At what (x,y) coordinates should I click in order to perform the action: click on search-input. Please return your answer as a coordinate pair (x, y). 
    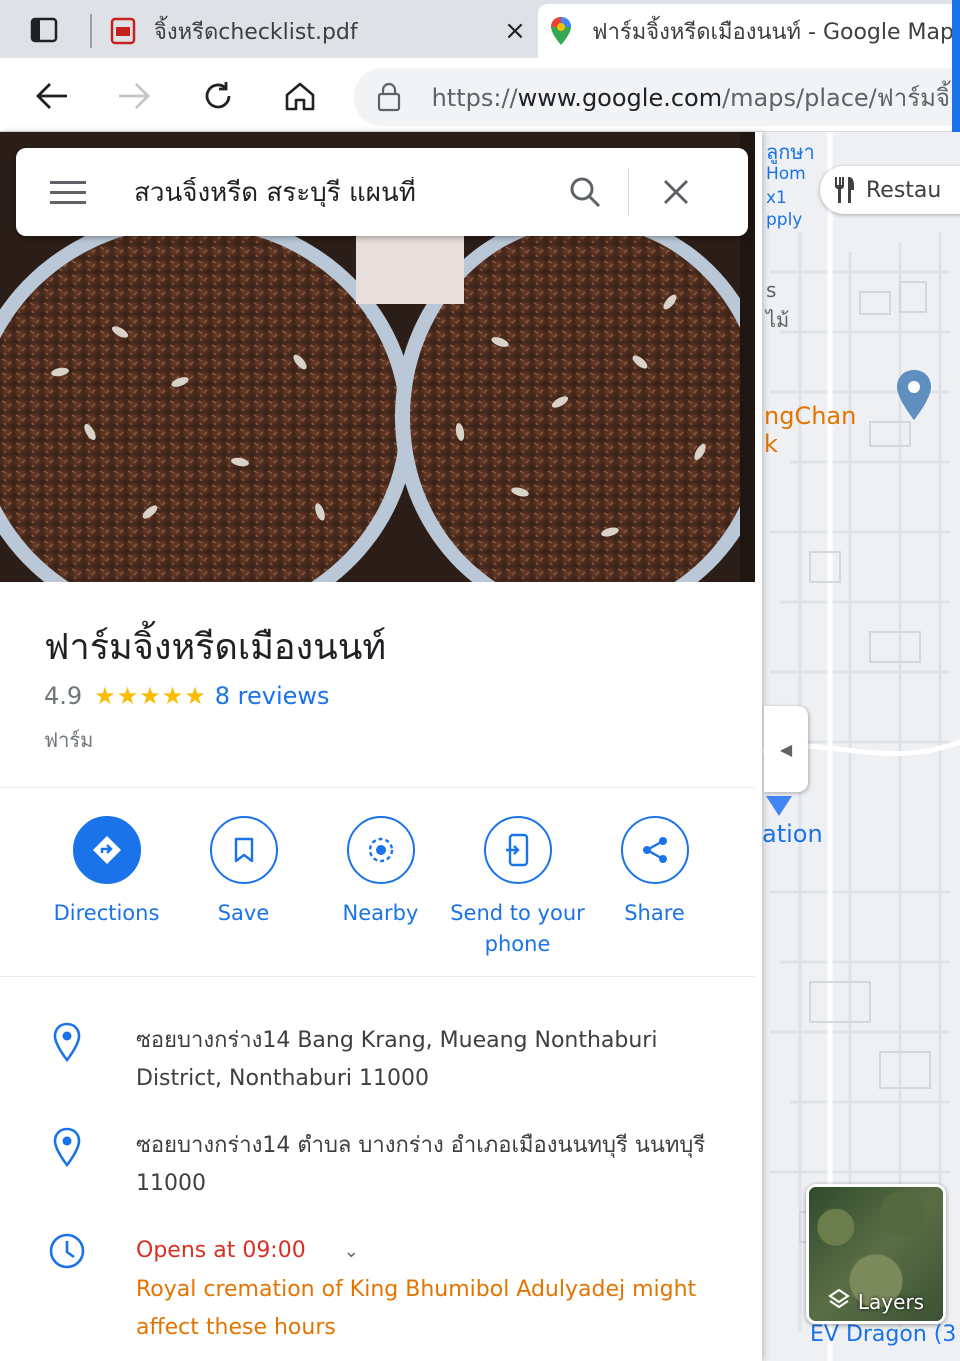
    Looking at the image, I should click on (344, 192).